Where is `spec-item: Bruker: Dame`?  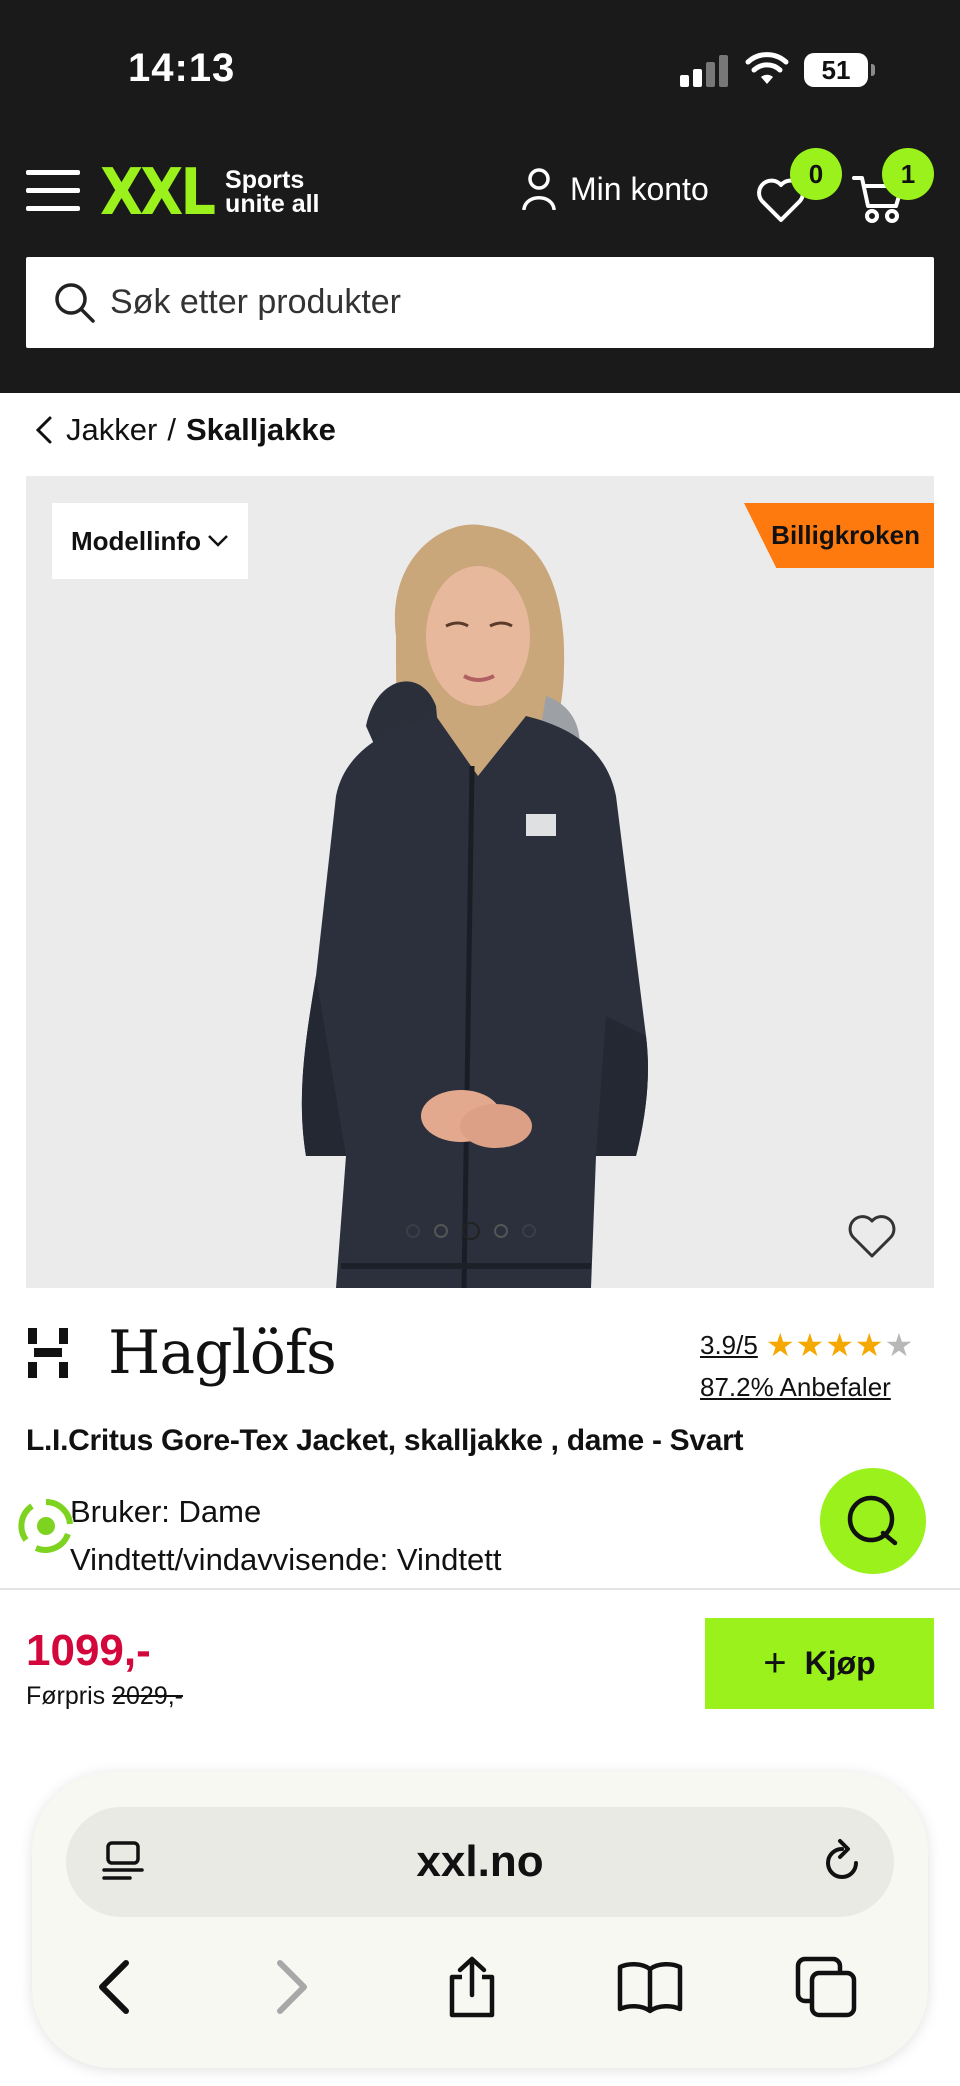 spec-item: Bruker: Dame is located at coordinates (166, 1511).